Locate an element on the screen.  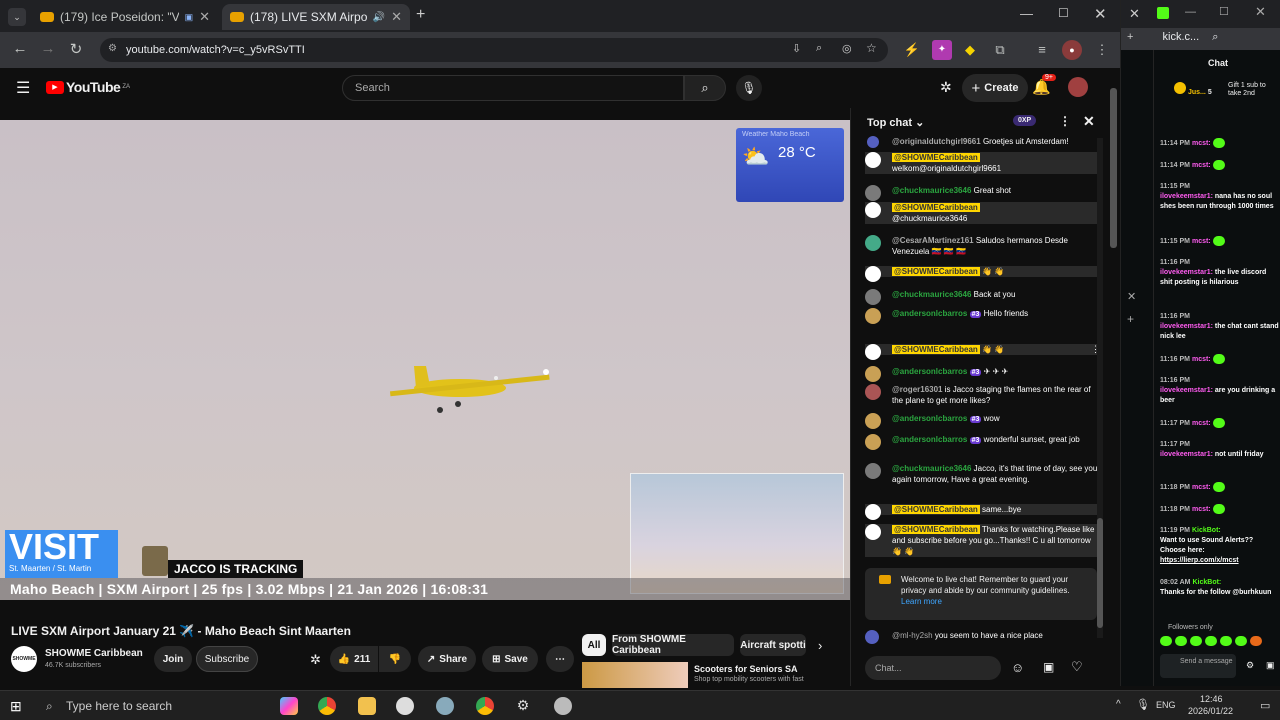
kick-zoom-icon: ⌕ is located at coordinates (1215, 37).